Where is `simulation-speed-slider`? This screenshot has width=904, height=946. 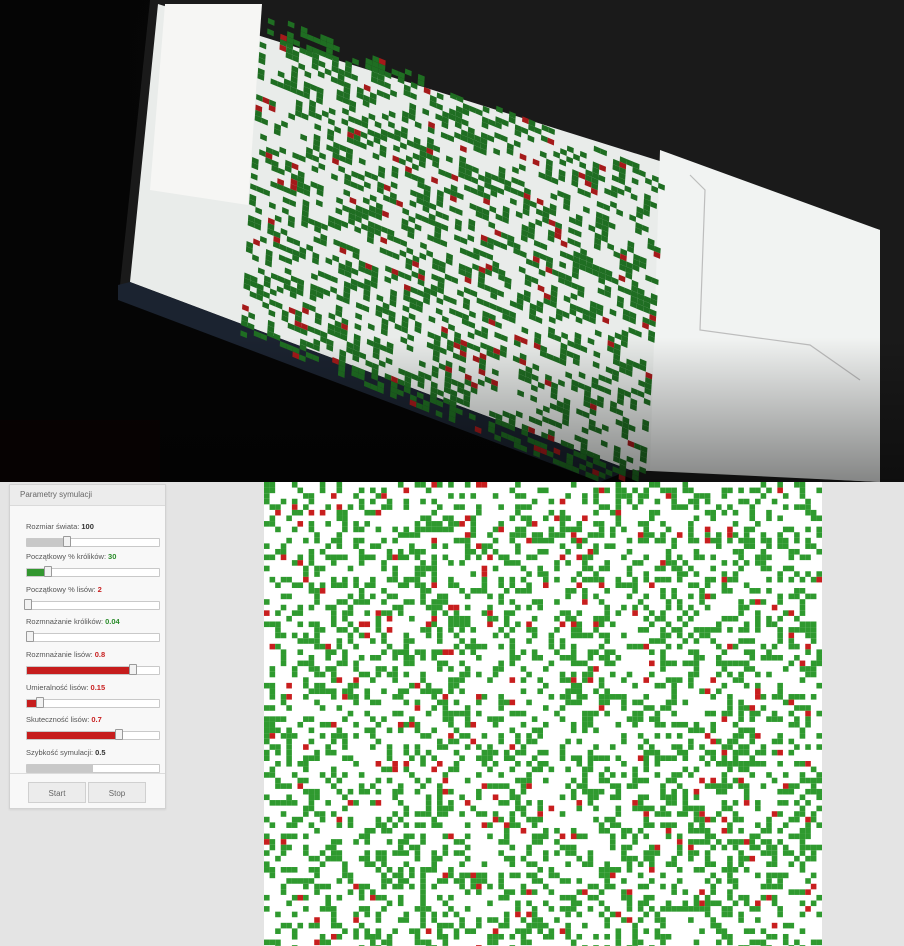
simulation-speed-slider is located at coordinates (93, 768).